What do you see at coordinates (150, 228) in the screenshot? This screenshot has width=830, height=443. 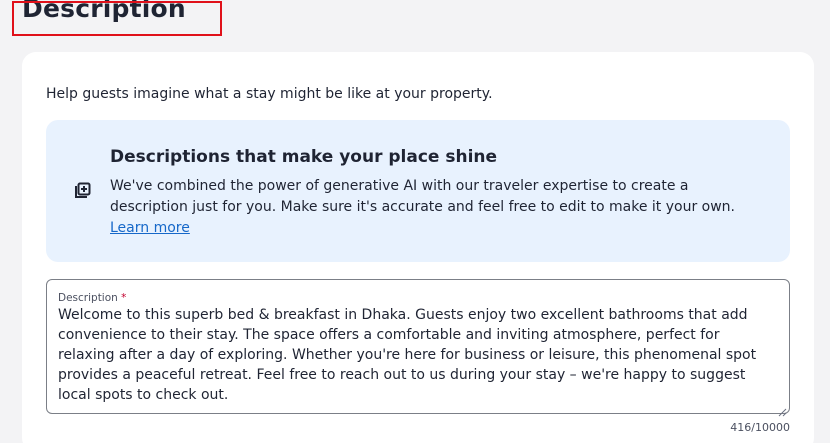 I see `learn-more-link: Learn more` at bounding box center [150, 228].